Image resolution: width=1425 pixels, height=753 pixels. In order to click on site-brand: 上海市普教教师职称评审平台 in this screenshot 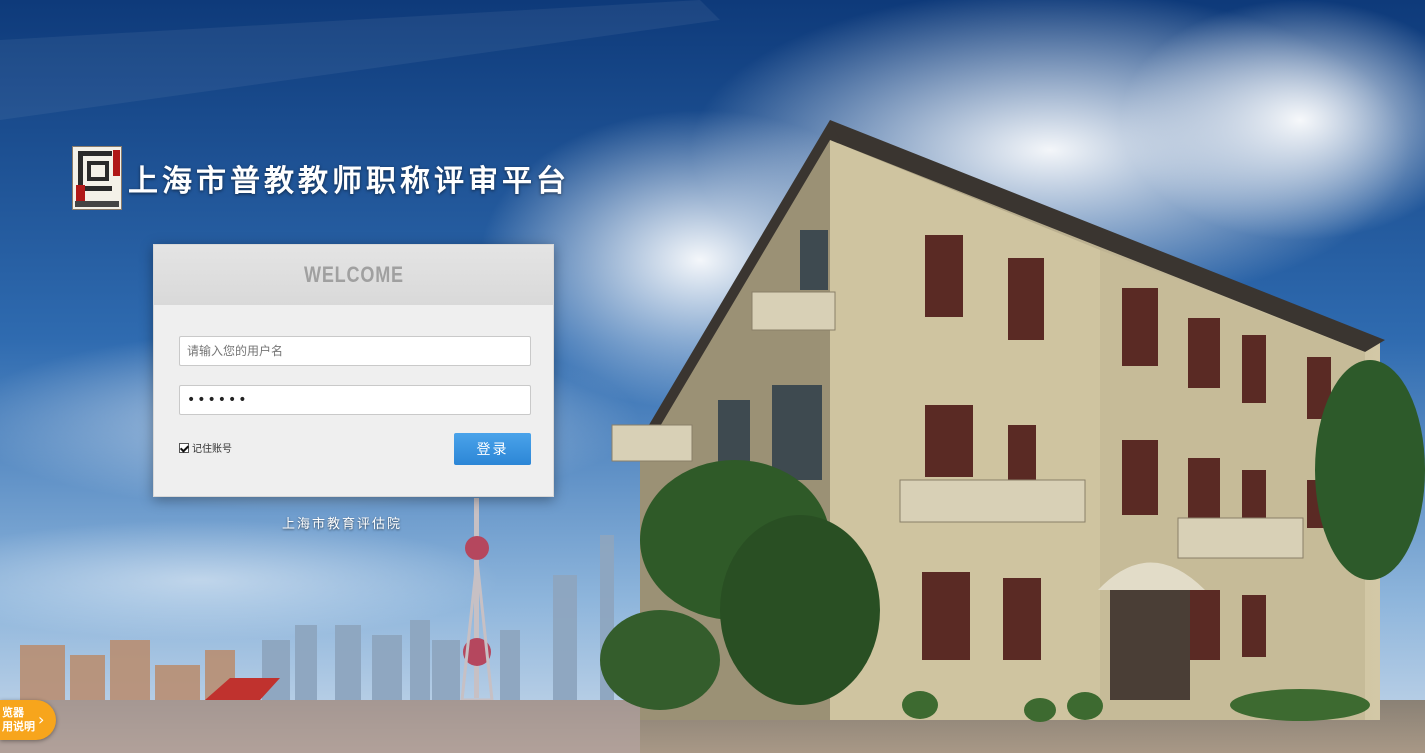, I will do `click(321, 178)`.